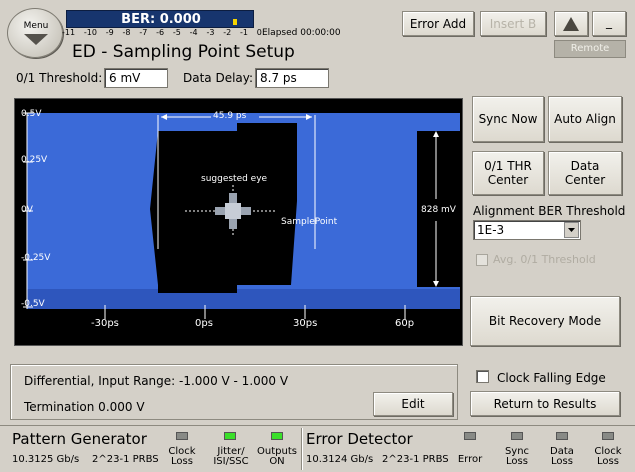 The width and height of the screenshot is (635, 472). I want to click on pg-outputs-led, so click(277, 436).